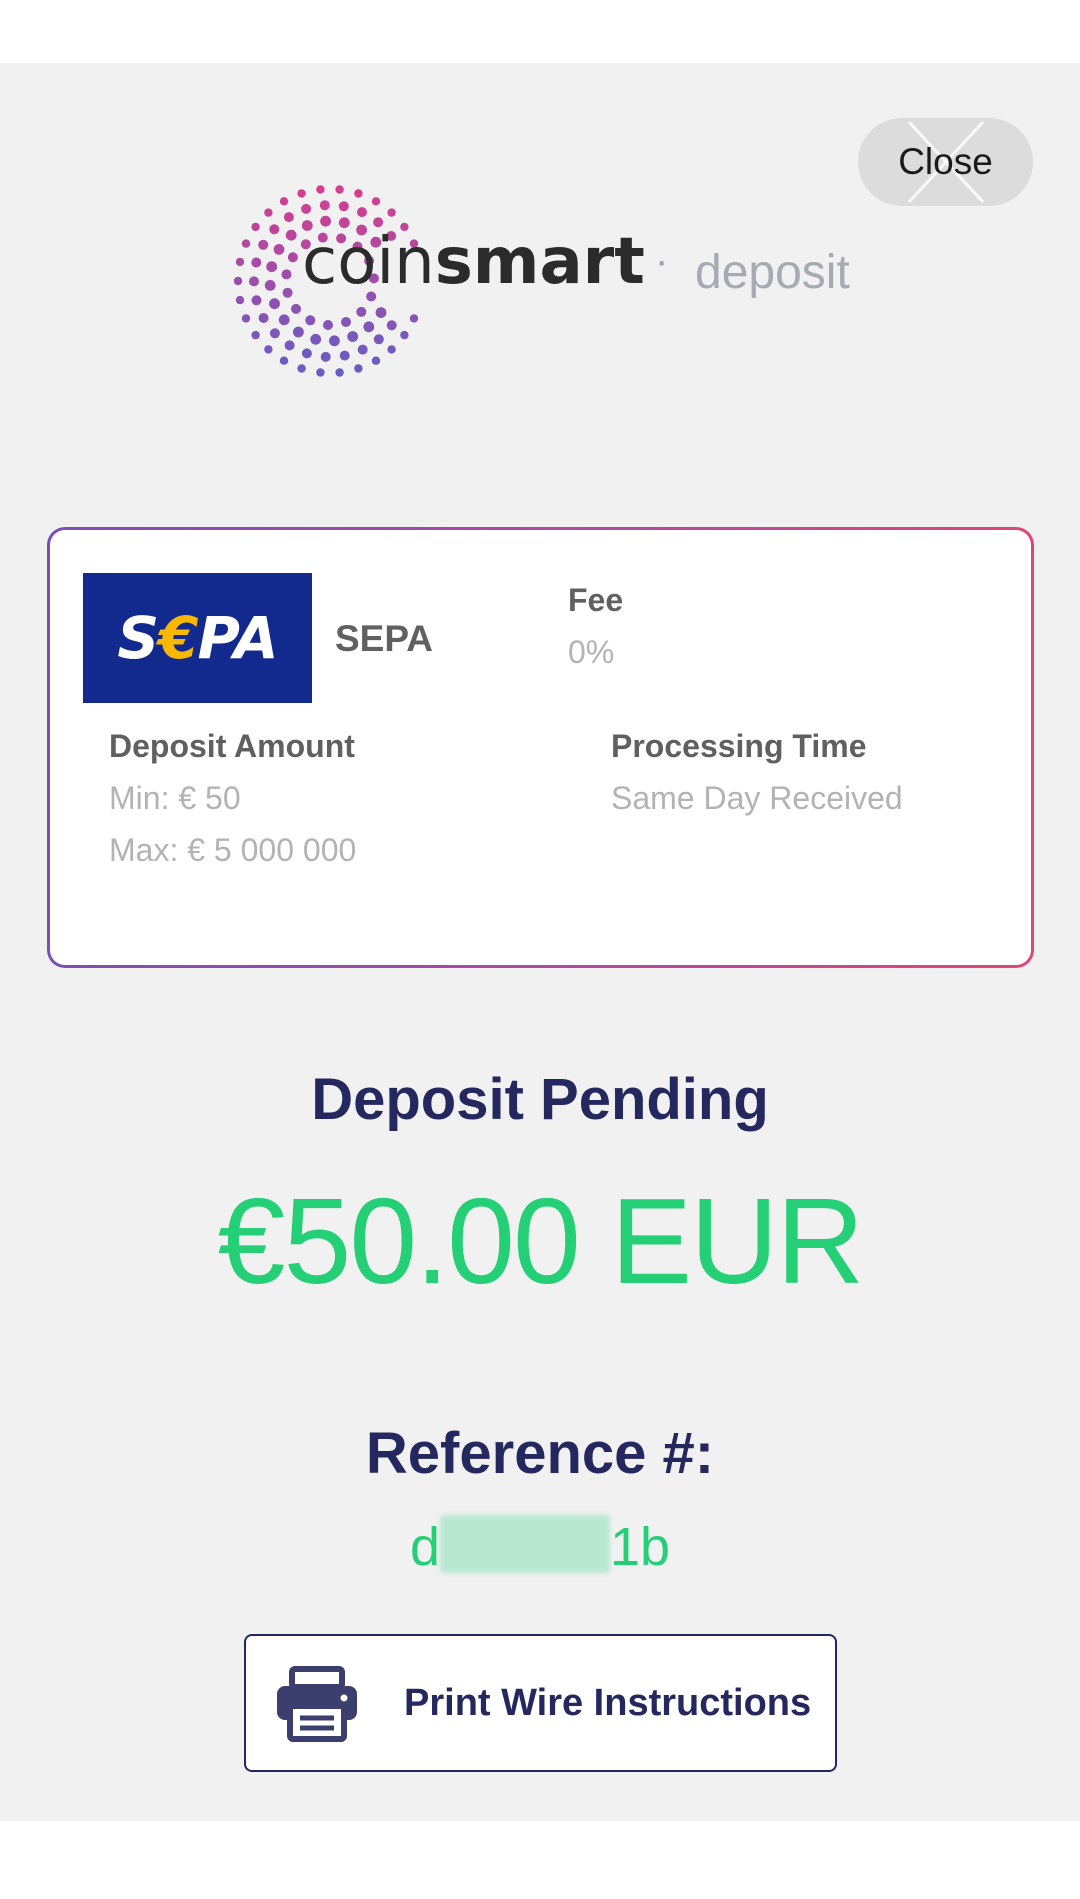 This screenshot has width=1080, height=1899. Describe the element at coordinates (238, 638) in the screenshot. I see `sepa-logo-pa: PA` at that location.